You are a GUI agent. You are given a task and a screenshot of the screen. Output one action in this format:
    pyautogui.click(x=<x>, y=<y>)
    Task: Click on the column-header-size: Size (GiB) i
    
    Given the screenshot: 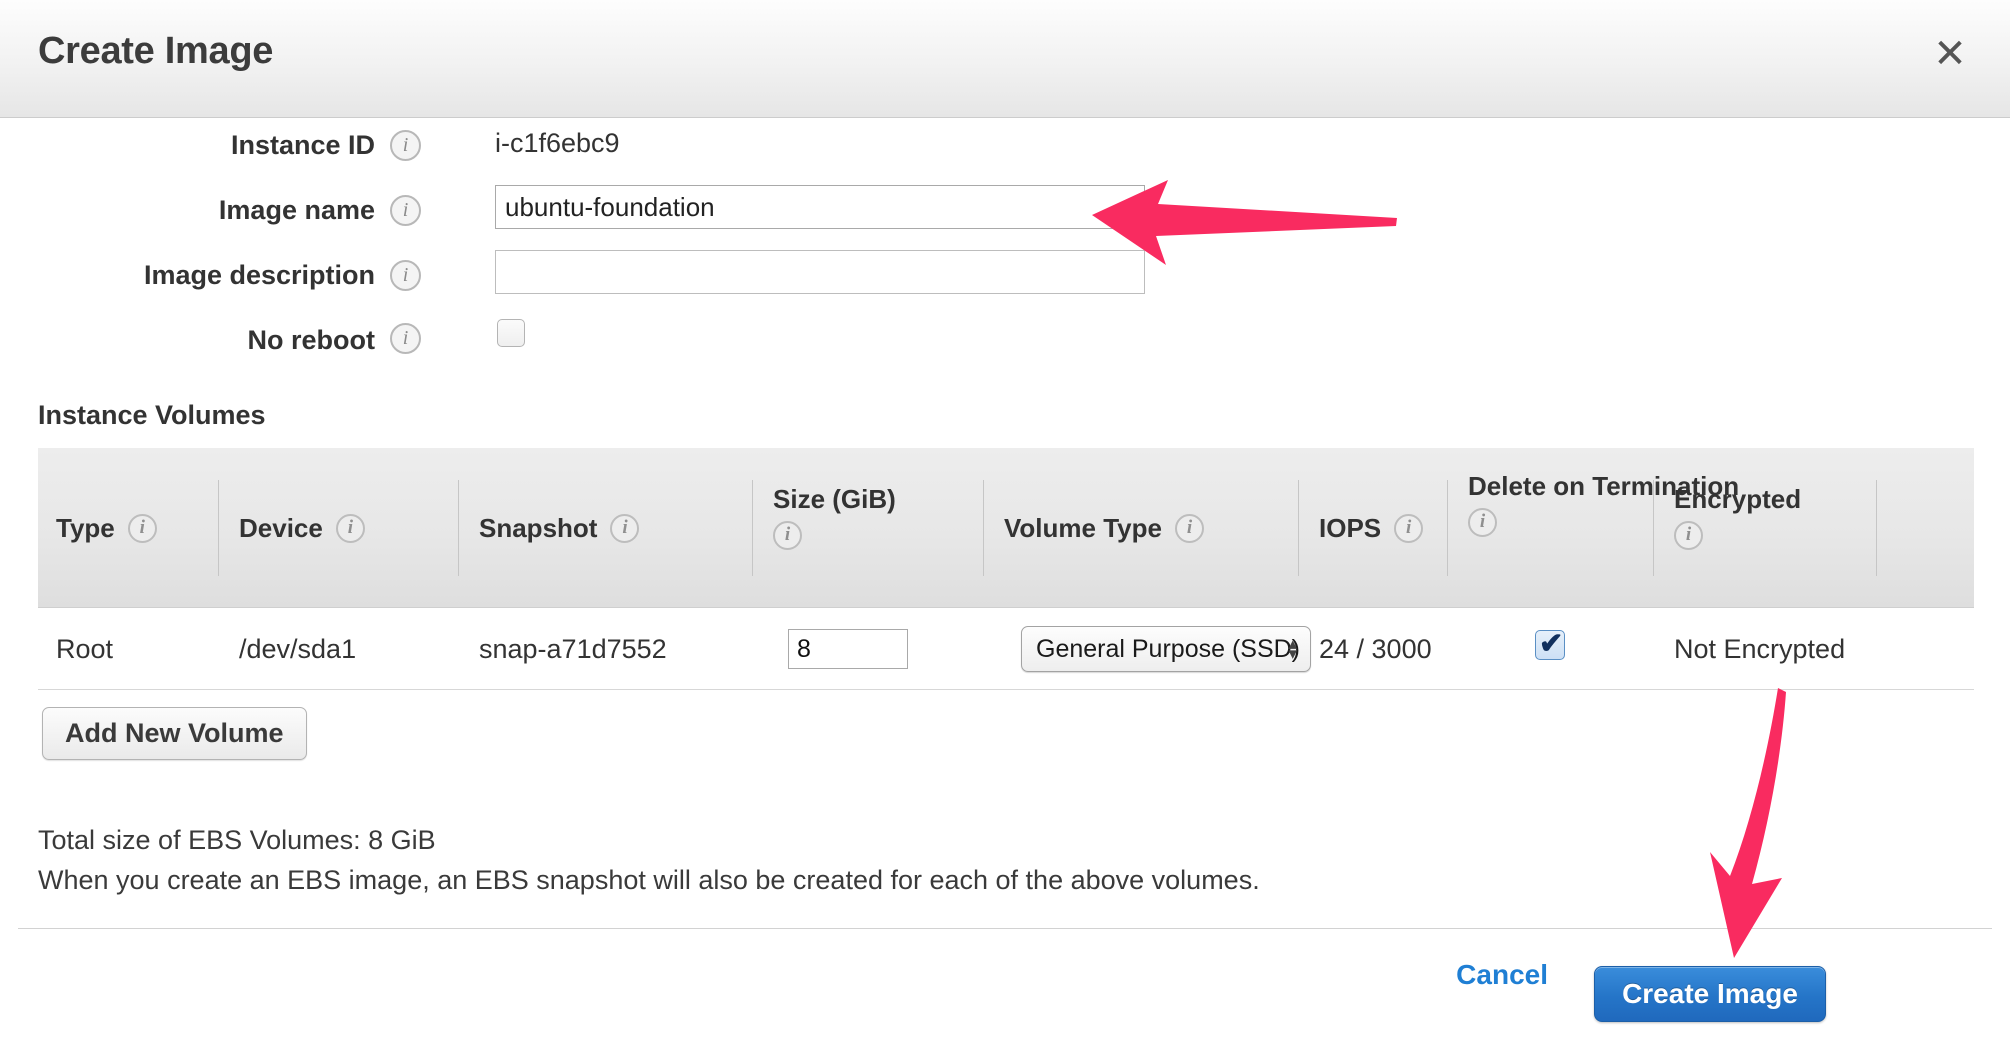 What is the action you would take?
    pyautogui.click(x=825, y=528)
    